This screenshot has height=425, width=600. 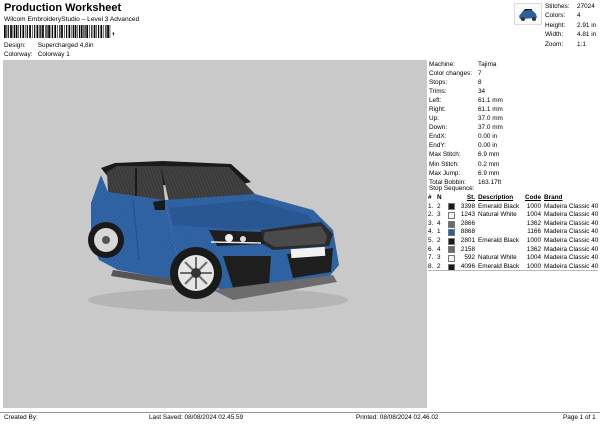 I want to click on spec-value: 34, so click(x=482, y=92).